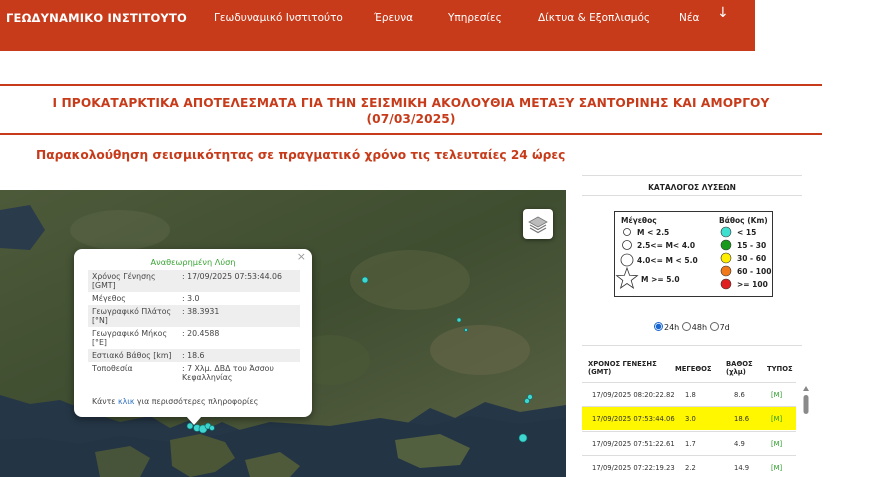 This screenshot has height=477, width=880. Describe the element at coordinates (752, 284) in the screenshot. I see `legend-depth-label: >= 100` at that location.